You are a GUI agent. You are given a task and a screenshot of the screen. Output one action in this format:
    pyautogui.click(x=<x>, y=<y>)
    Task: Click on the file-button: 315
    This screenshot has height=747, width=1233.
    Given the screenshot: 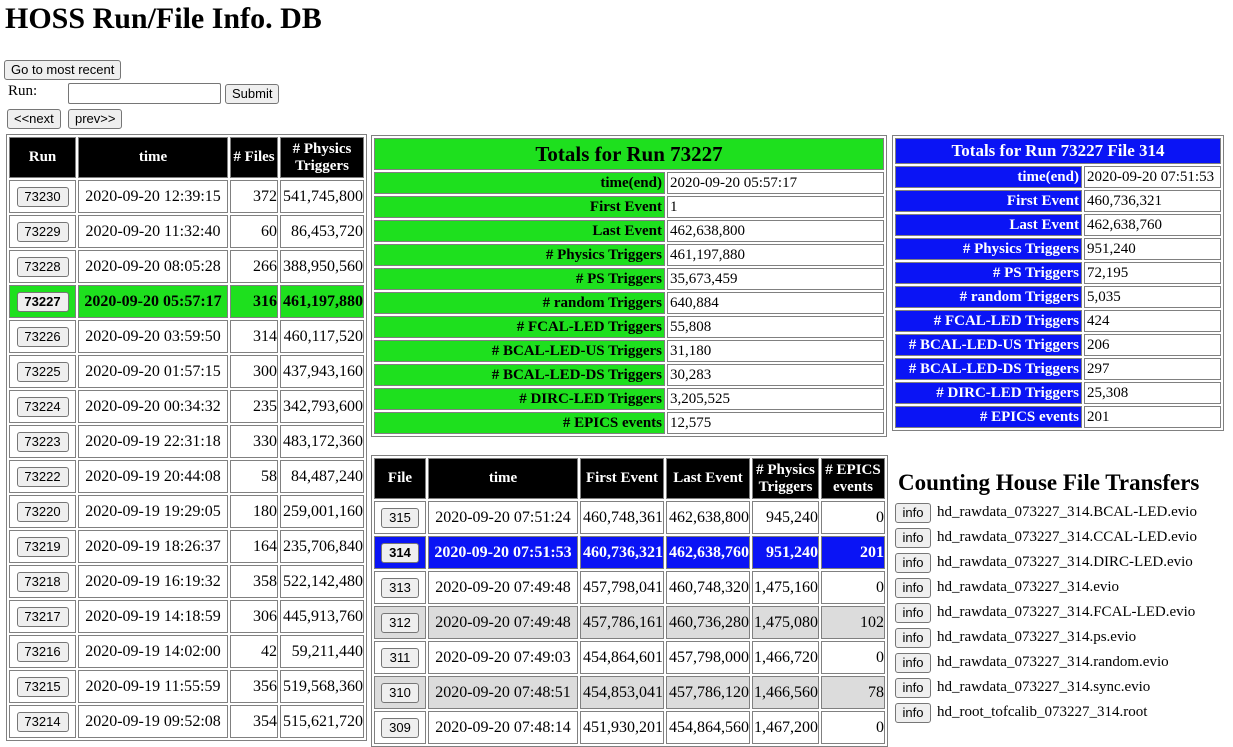 What is the action you would take?
    pyautogui.click(x=400, y=517)
    